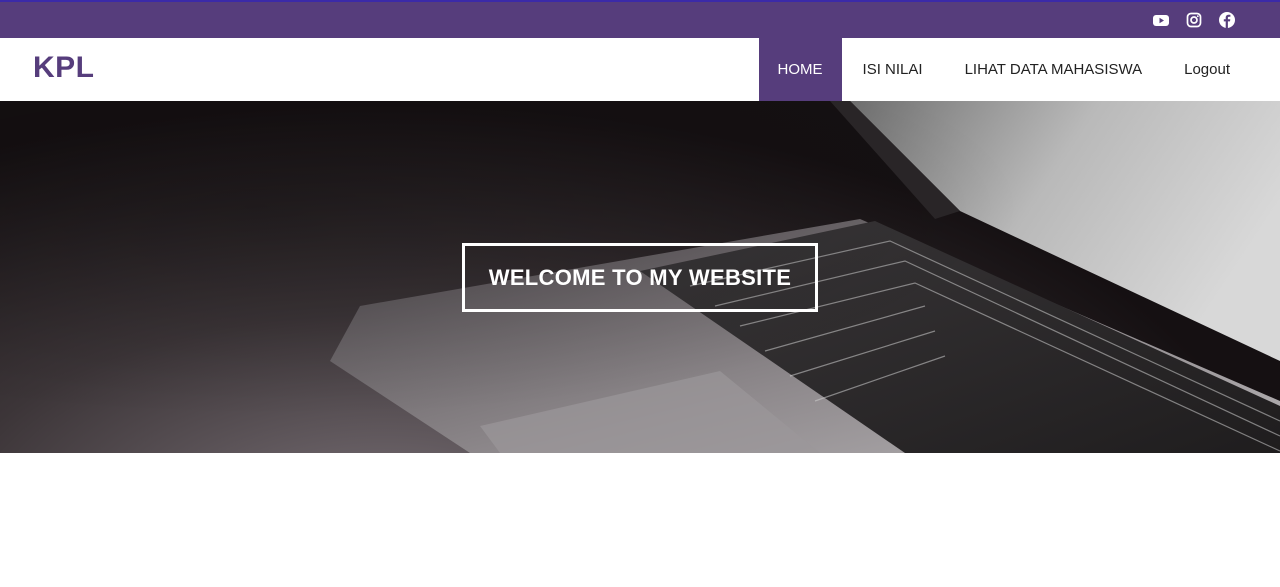  Describe the element at coordinates (1227, 20) in the screenshot. I see `facebook-icon` at that location.